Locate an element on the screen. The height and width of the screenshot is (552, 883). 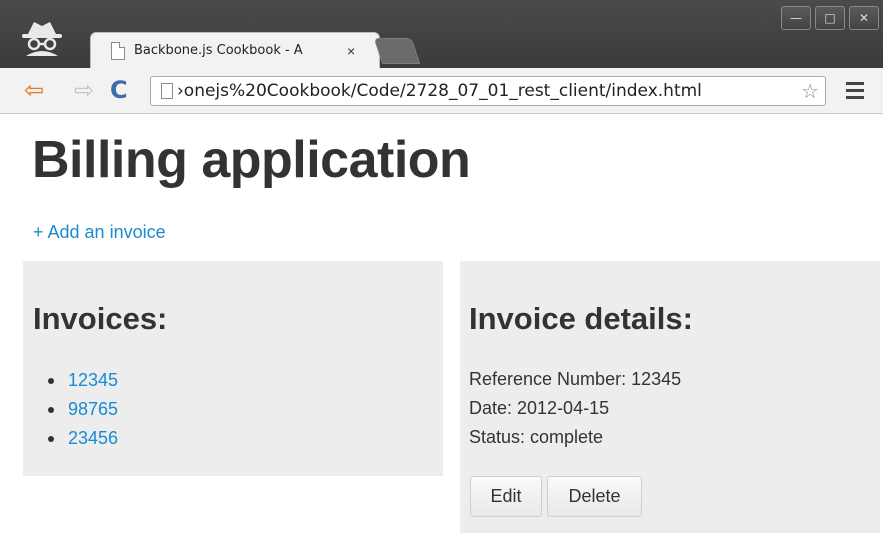
invoice-date: Date: 2012-04-15 is located at coordinates (539, 408).